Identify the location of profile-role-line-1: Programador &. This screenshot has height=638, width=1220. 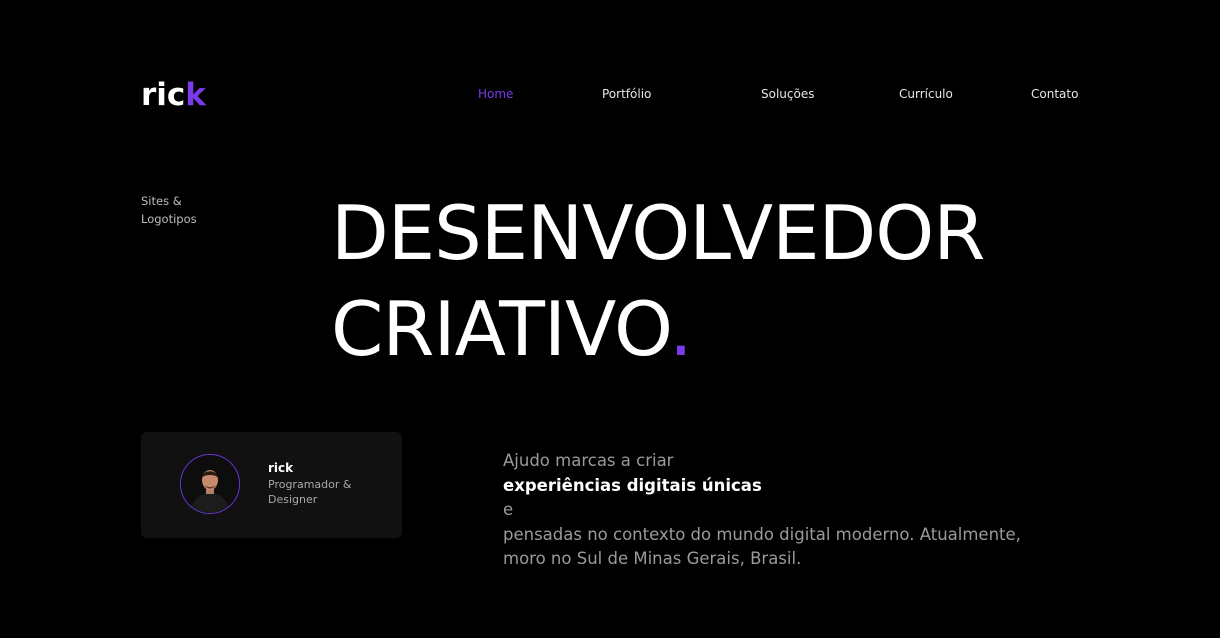
(310, 484).